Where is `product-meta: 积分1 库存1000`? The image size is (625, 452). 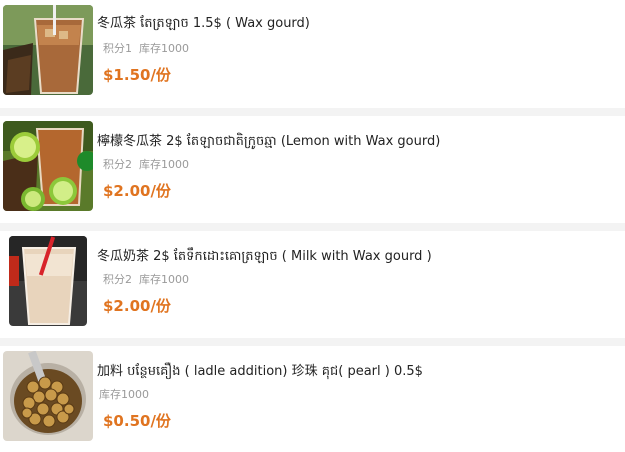 product-meta: 积分1 库存1000 is located at coordinates (146, 48).